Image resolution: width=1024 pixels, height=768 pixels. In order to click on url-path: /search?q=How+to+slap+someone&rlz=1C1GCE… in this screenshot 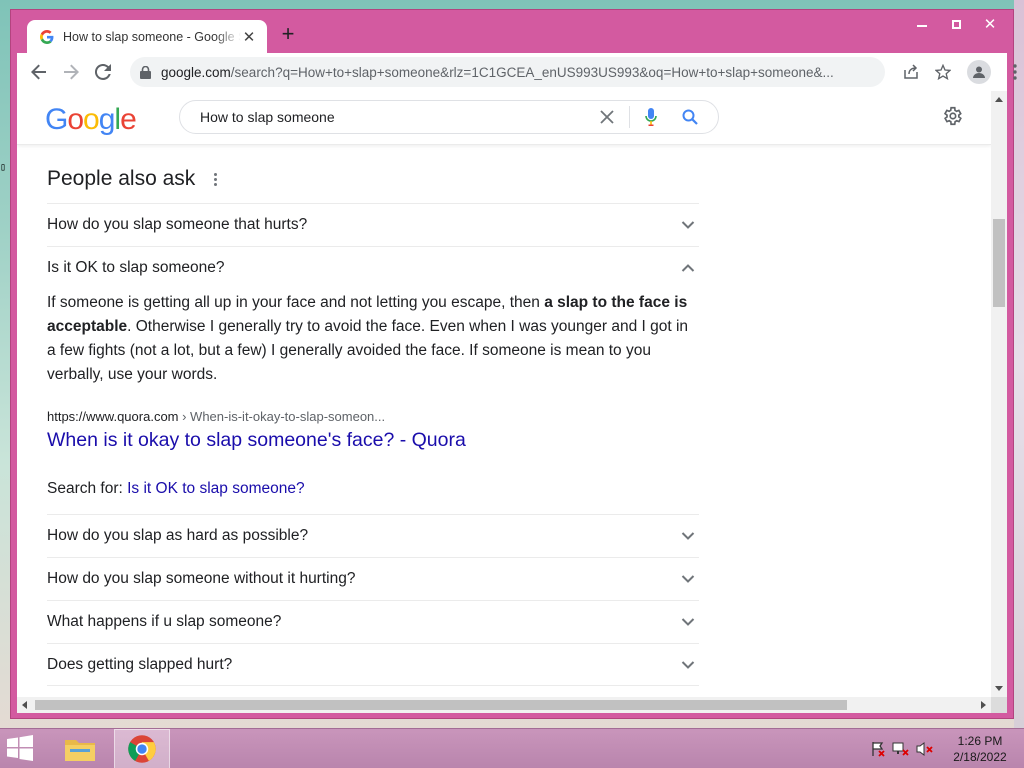, I will do `click(532, 72)`.